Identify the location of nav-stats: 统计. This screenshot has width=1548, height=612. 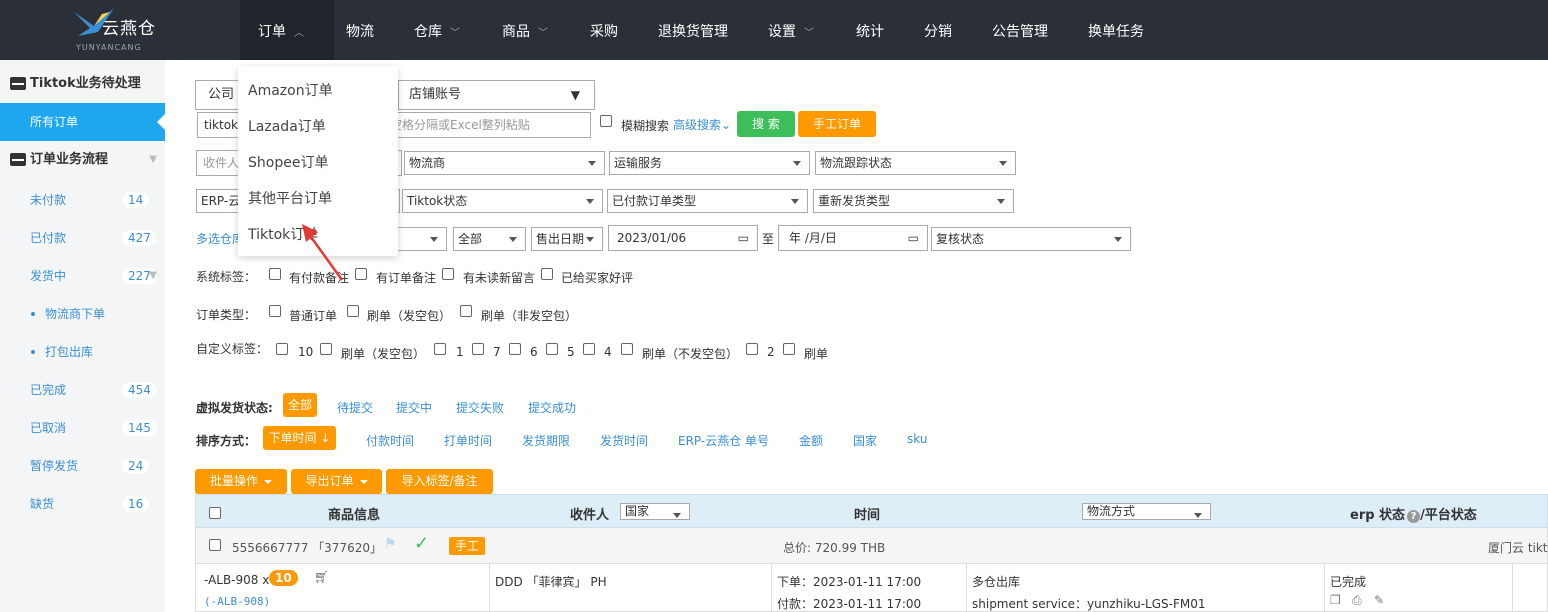
(870, 31).